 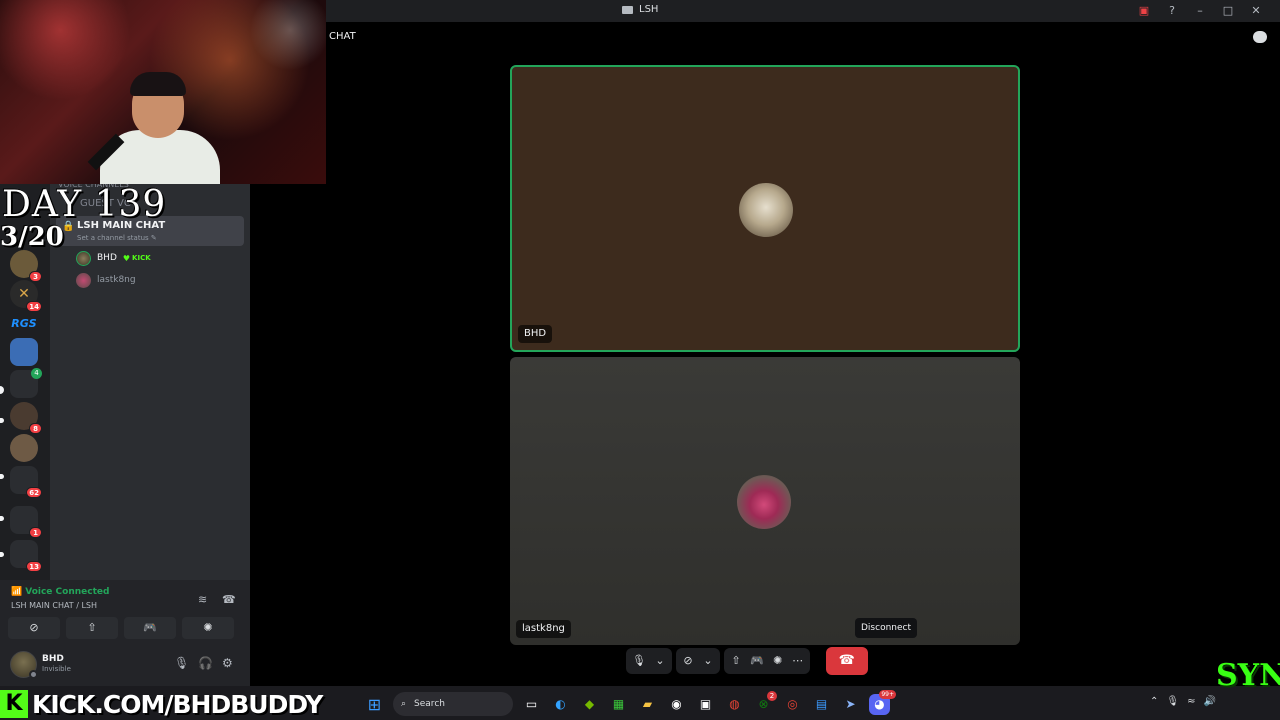 What do you see at coordinates (229, 599) in the screenshot?
I see `disconnect-icon: ☎` at bounding box center [229, 599].